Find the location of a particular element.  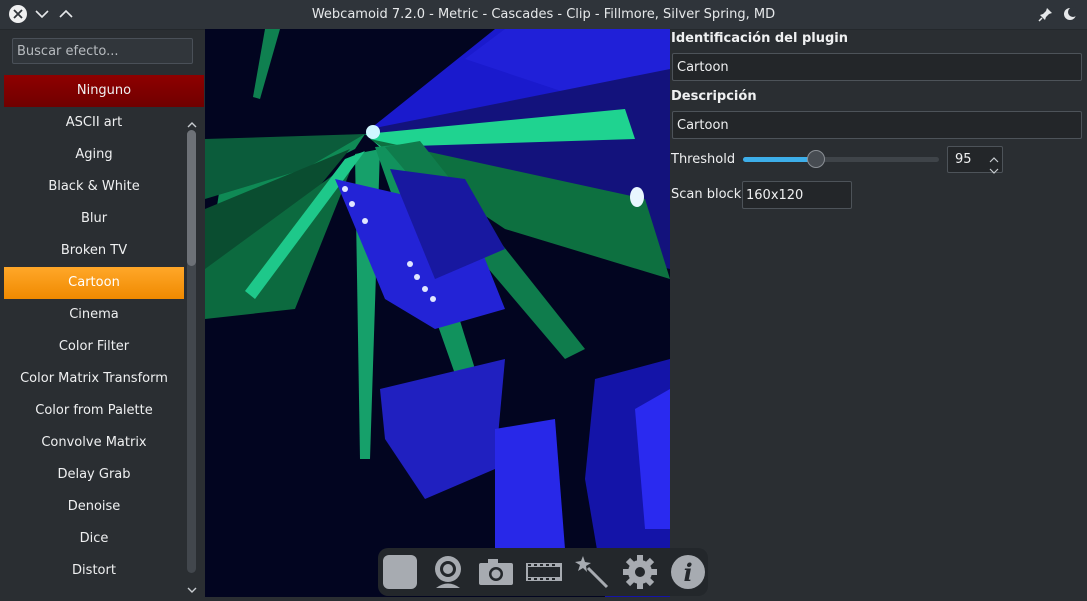

pin-icon is located at coordinates (1046, 14).